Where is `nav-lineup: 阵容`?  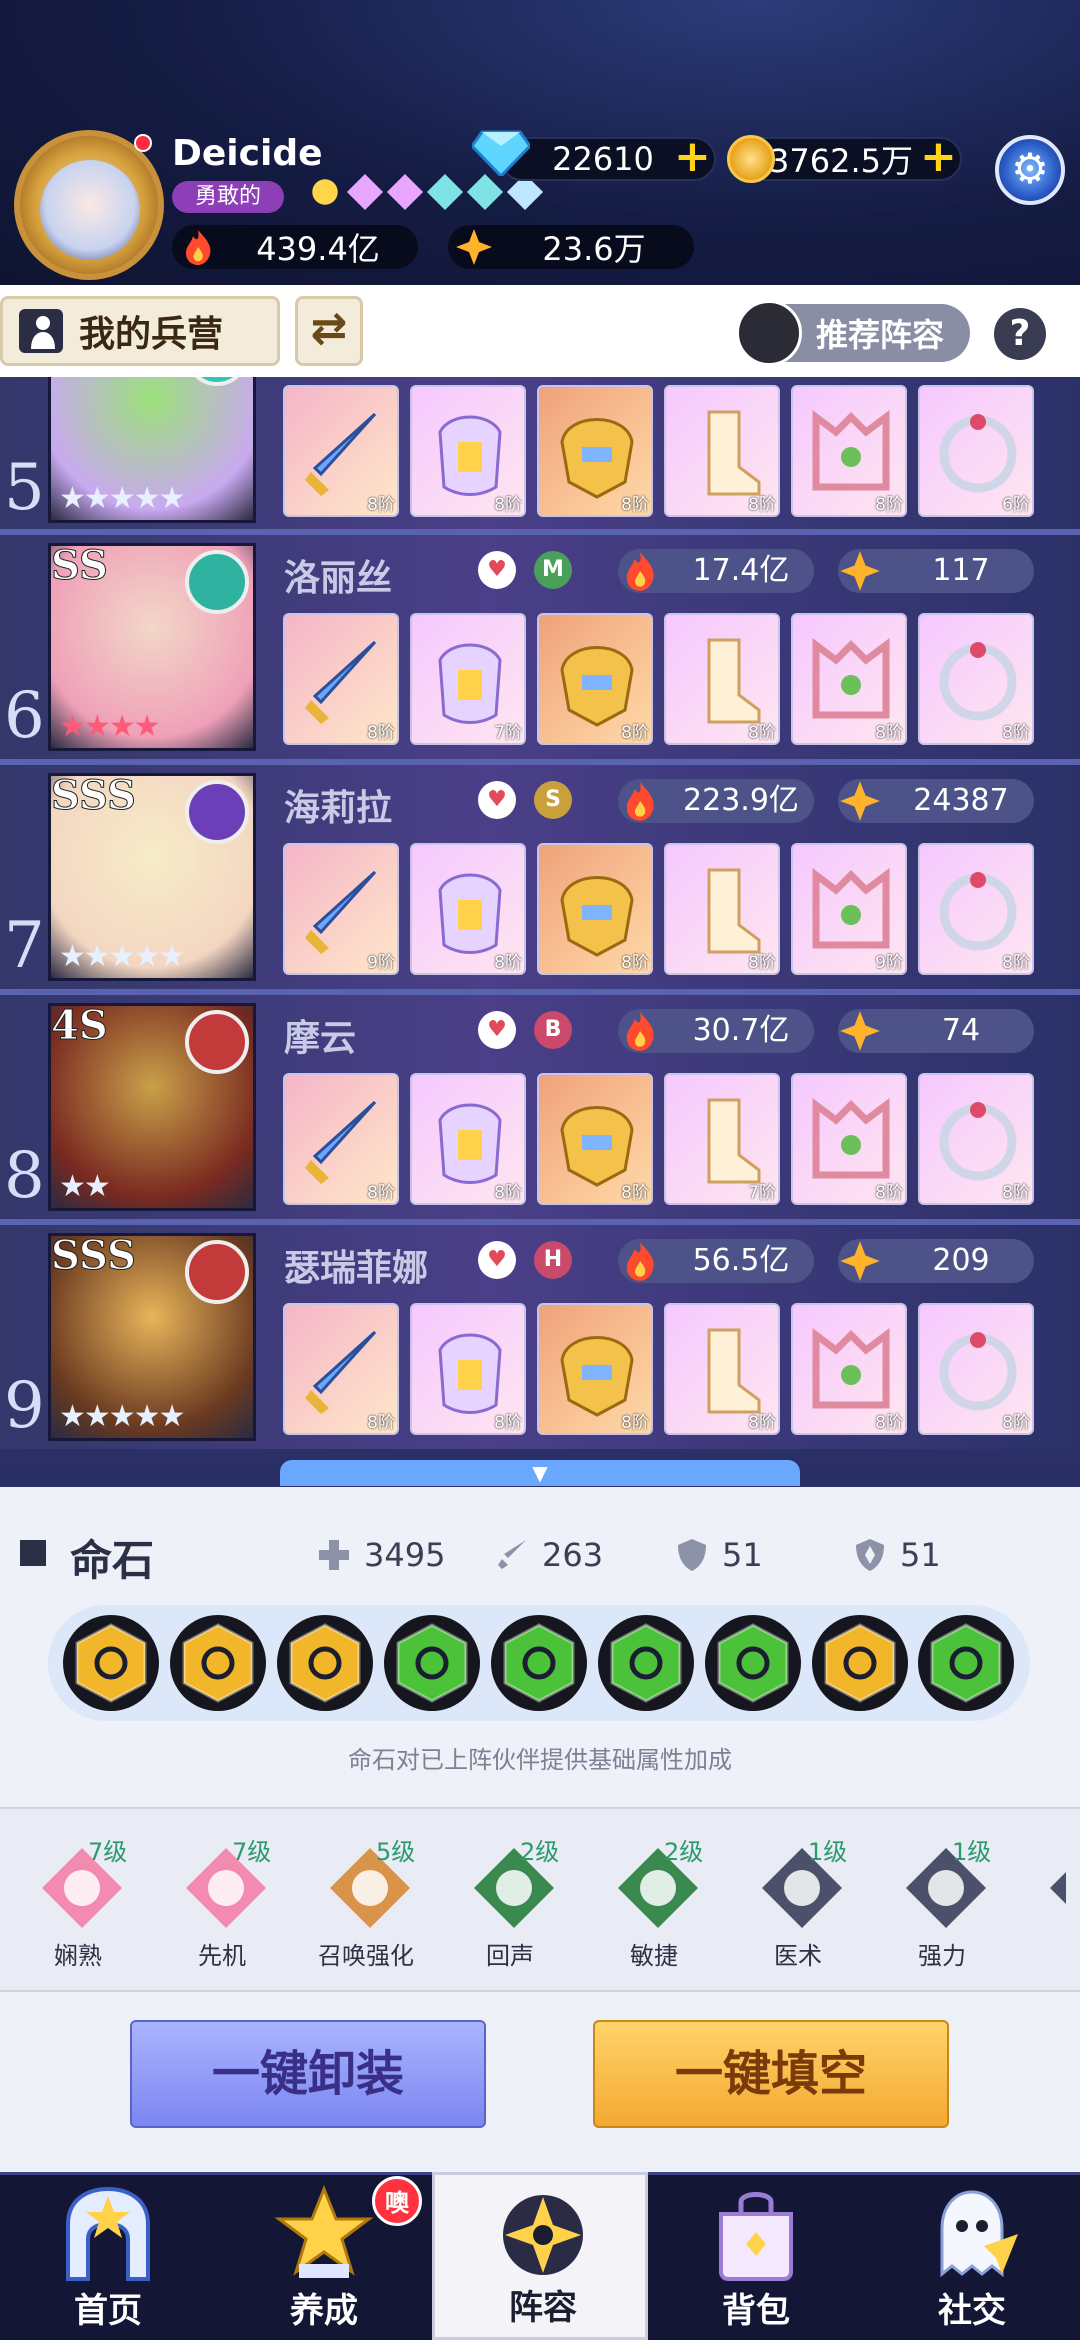
nav-lineup: 阵容 is located at coordinates (540, 2256).